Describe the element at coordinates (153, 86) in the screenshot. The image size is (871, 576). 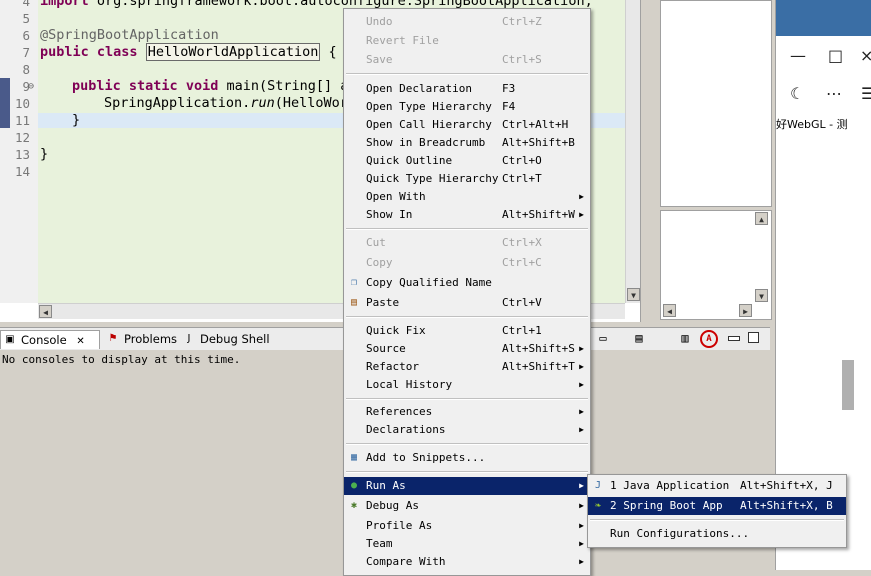
I see `code-keyword: static` at that location.